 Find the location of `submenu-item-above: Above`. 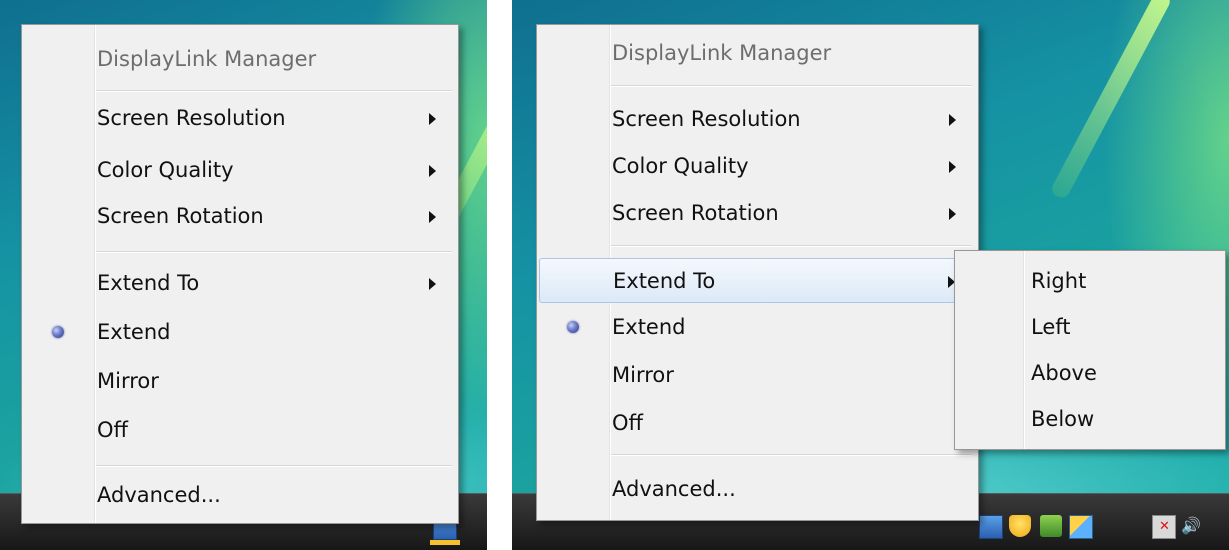

submenu-item-above: Above is located at coordinates (1090, 373).